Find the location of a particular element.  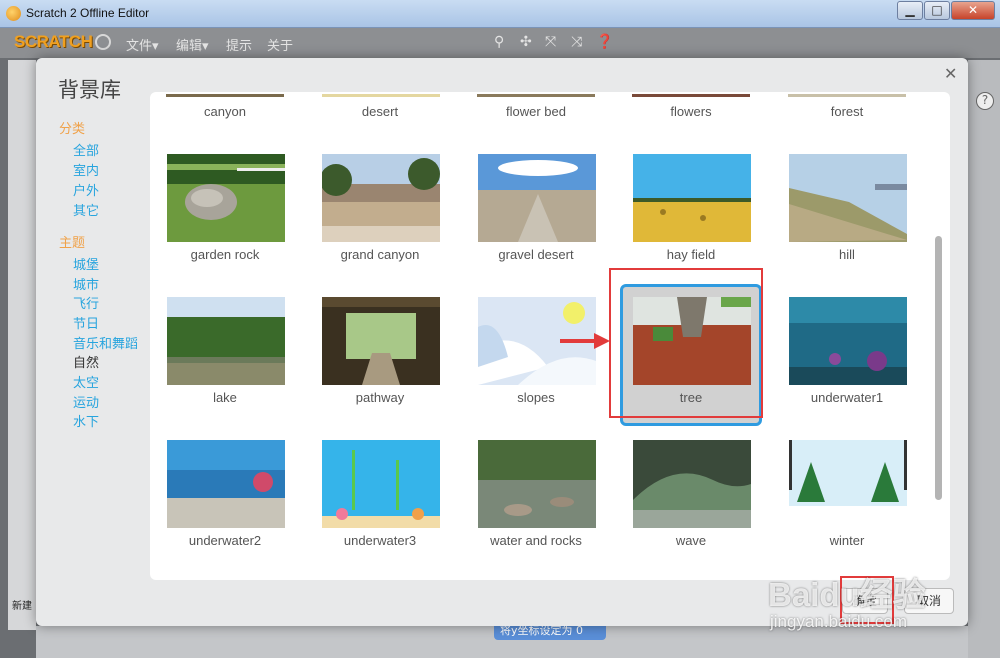

red-arrow-icon is located at coordinates (585, 341).